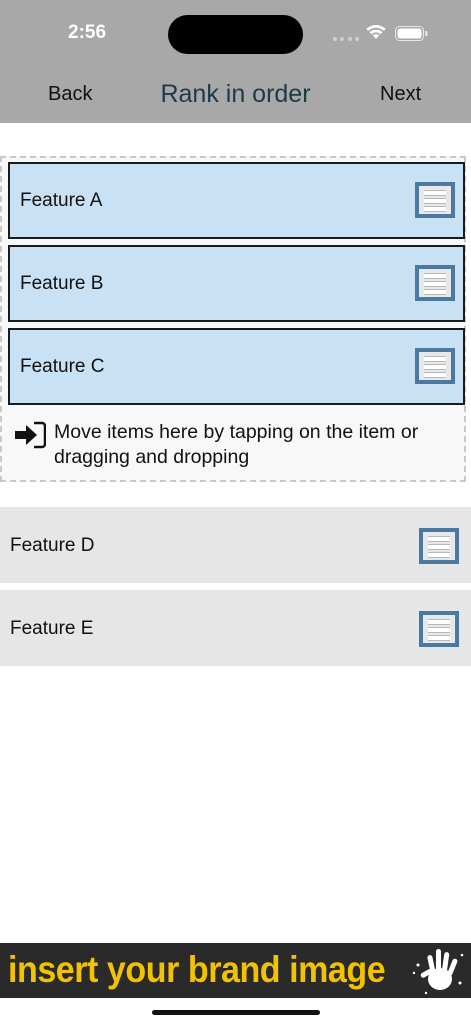 This screenshot has height=1024, width=471. What do you see at coordinates (52, 628) in the screenshot?
I see `item-label: Feature E` at bounding box center [52, 628].